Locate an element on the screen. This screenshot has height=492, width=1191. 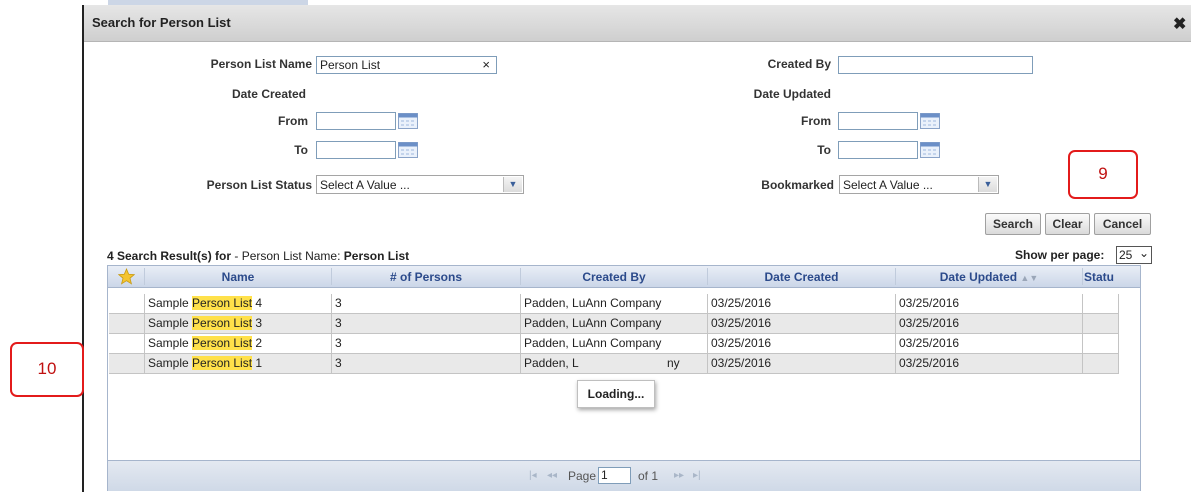
clear-field-icon: × is located at coordinates (486, 64).